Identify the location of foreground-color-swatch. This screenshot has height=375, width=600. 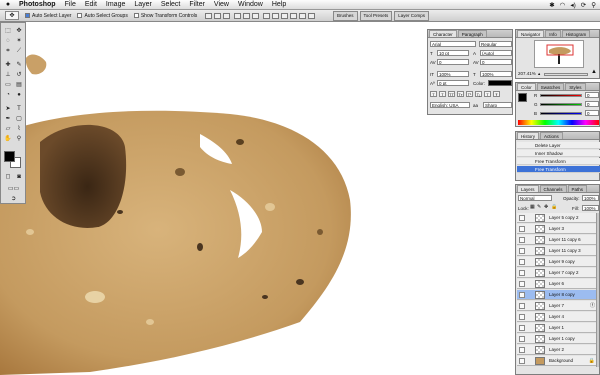
(9, 156).